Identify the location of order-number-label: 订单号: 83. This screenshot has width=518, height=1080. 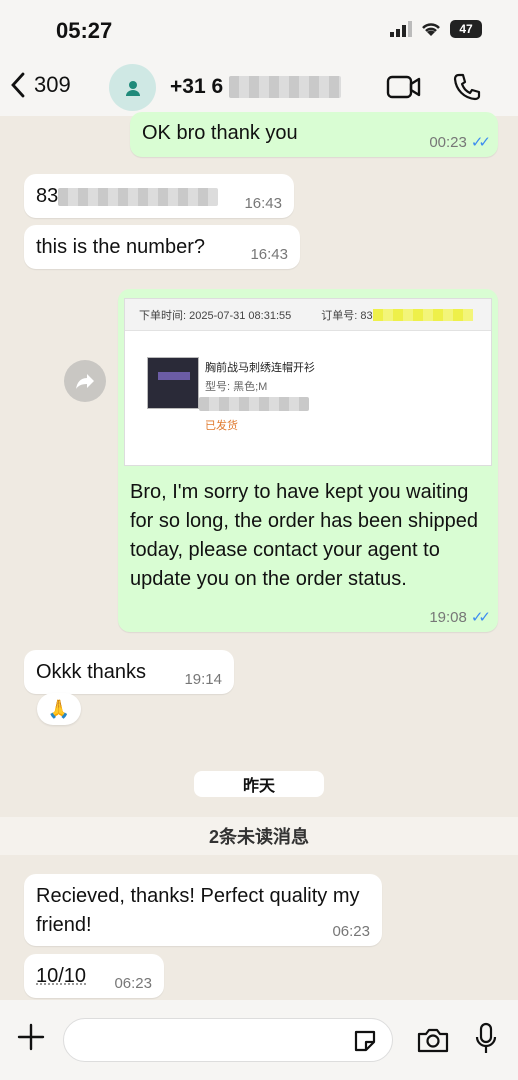
(347, 315).